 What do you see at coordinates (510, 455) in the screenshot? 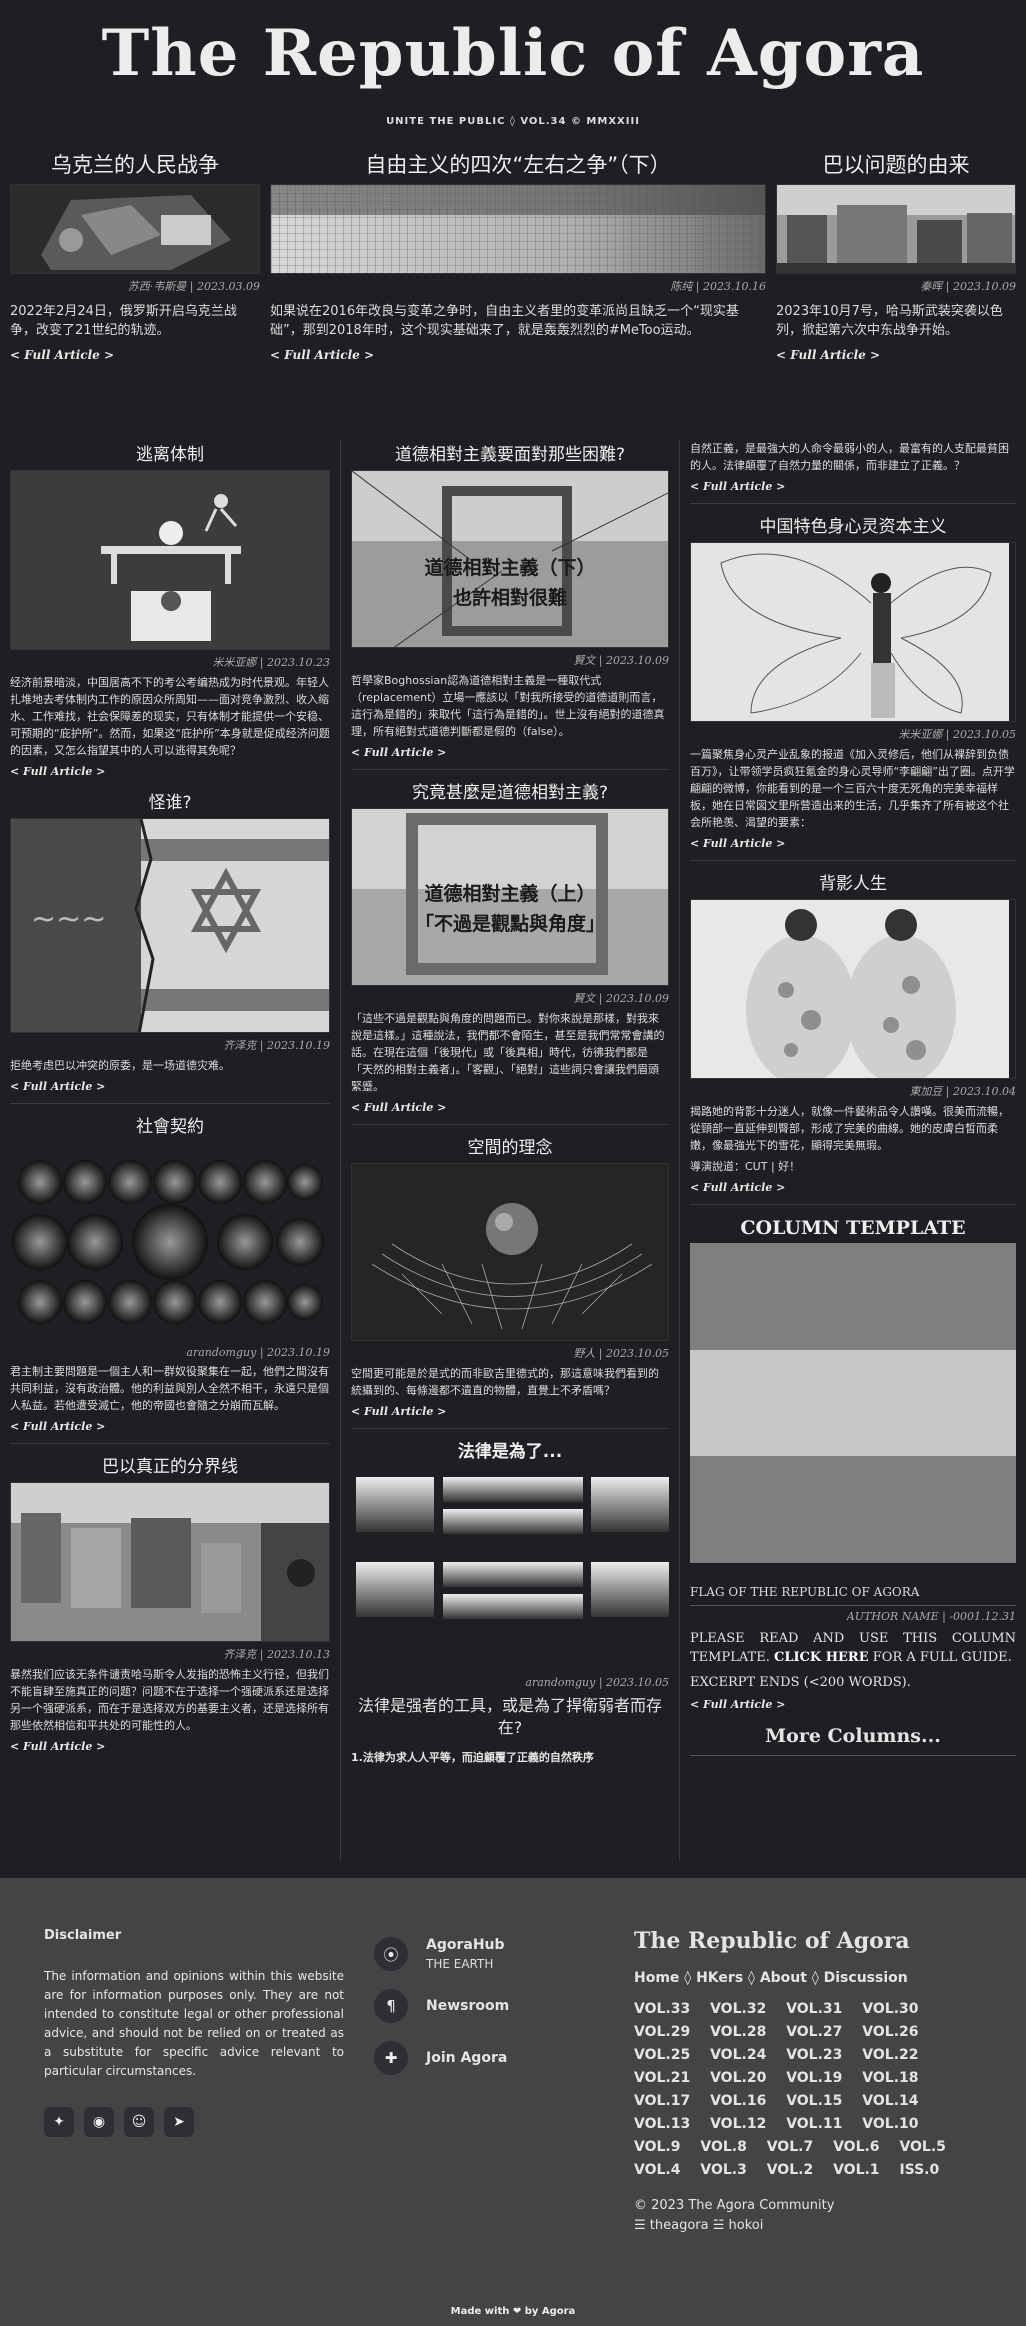
I see `article-title: 道德相對主義要面對那些困難?` at bounding box center [510, 455].